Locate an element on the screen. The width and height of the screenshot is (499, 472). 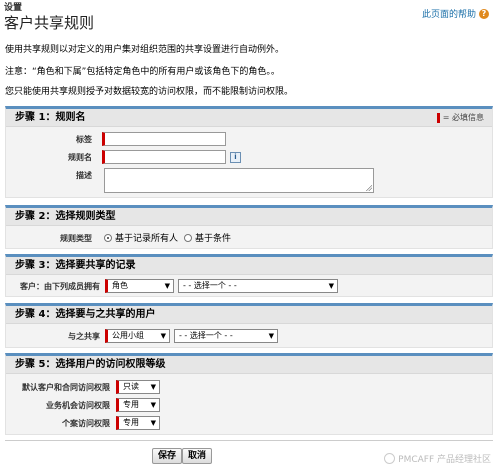
radio-criteria-based-label: 基于条件 is located at coordinates (213, 237).